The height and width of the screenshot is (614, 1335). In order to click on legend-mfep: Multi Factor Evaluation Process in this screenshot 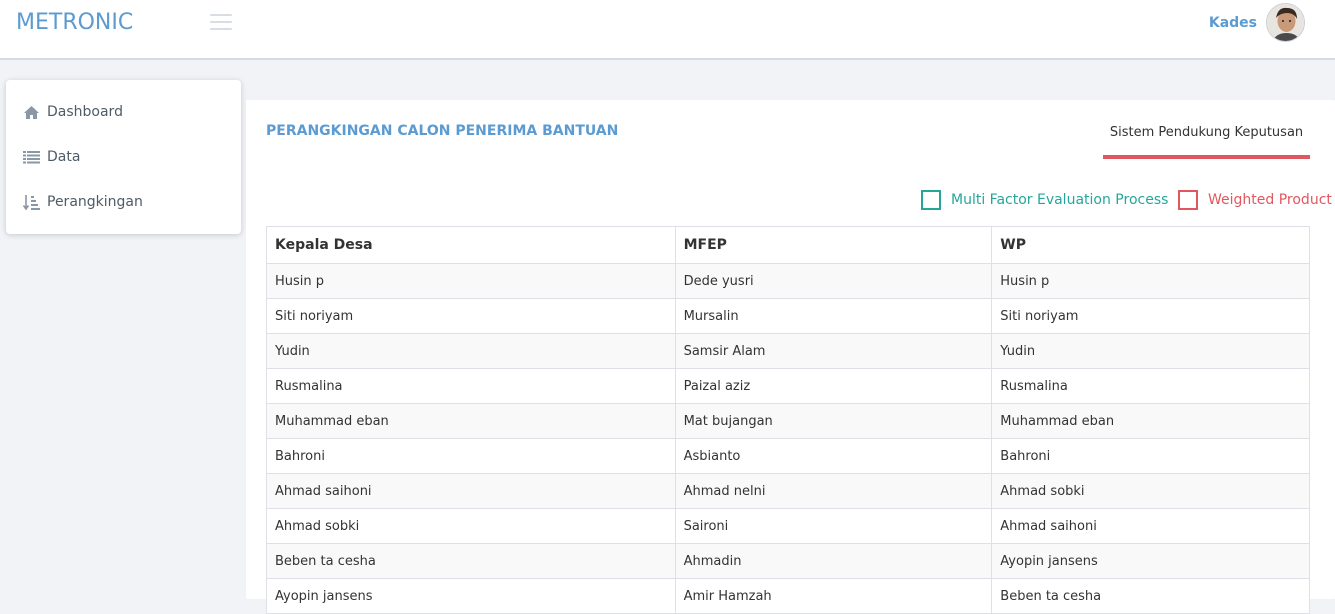, I will do `click(1044, 200)`.